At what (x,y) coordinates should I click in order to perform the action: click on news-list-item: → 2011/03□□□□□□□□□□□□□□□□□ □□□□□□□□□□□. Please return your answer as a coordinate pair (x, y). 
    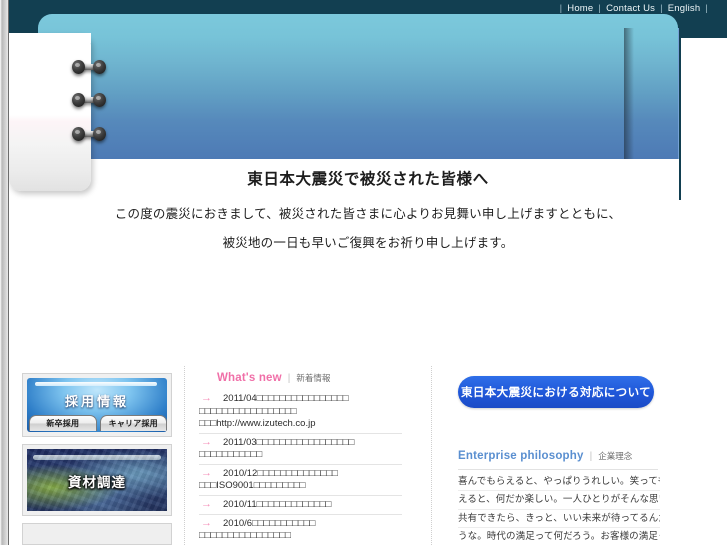
    Looking at the image, I should click on (300, 449).